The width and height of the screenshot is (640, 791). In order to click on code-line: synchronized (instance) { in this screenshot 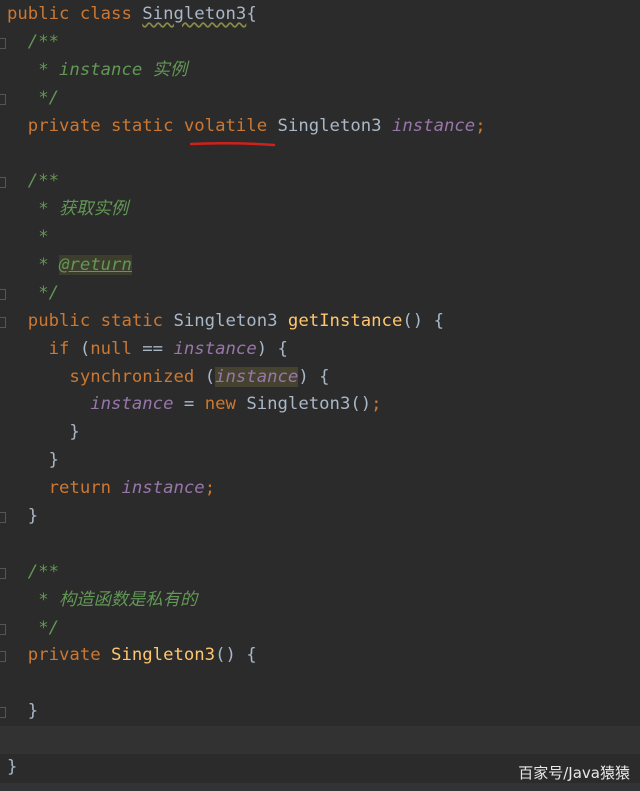, I will do `click(320, 378)`.